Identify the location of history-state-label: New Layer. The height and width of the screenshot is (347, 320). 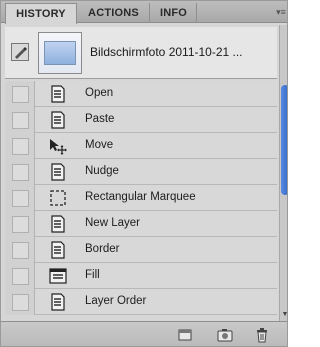
(112, 223).